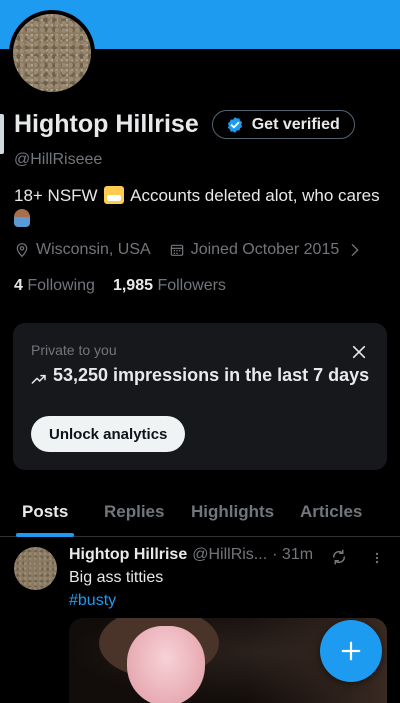 Image resolution: width=400 pixels, height=703 pixels. I want to click on profile-joined: Joined October 2015, so click(265, 249).